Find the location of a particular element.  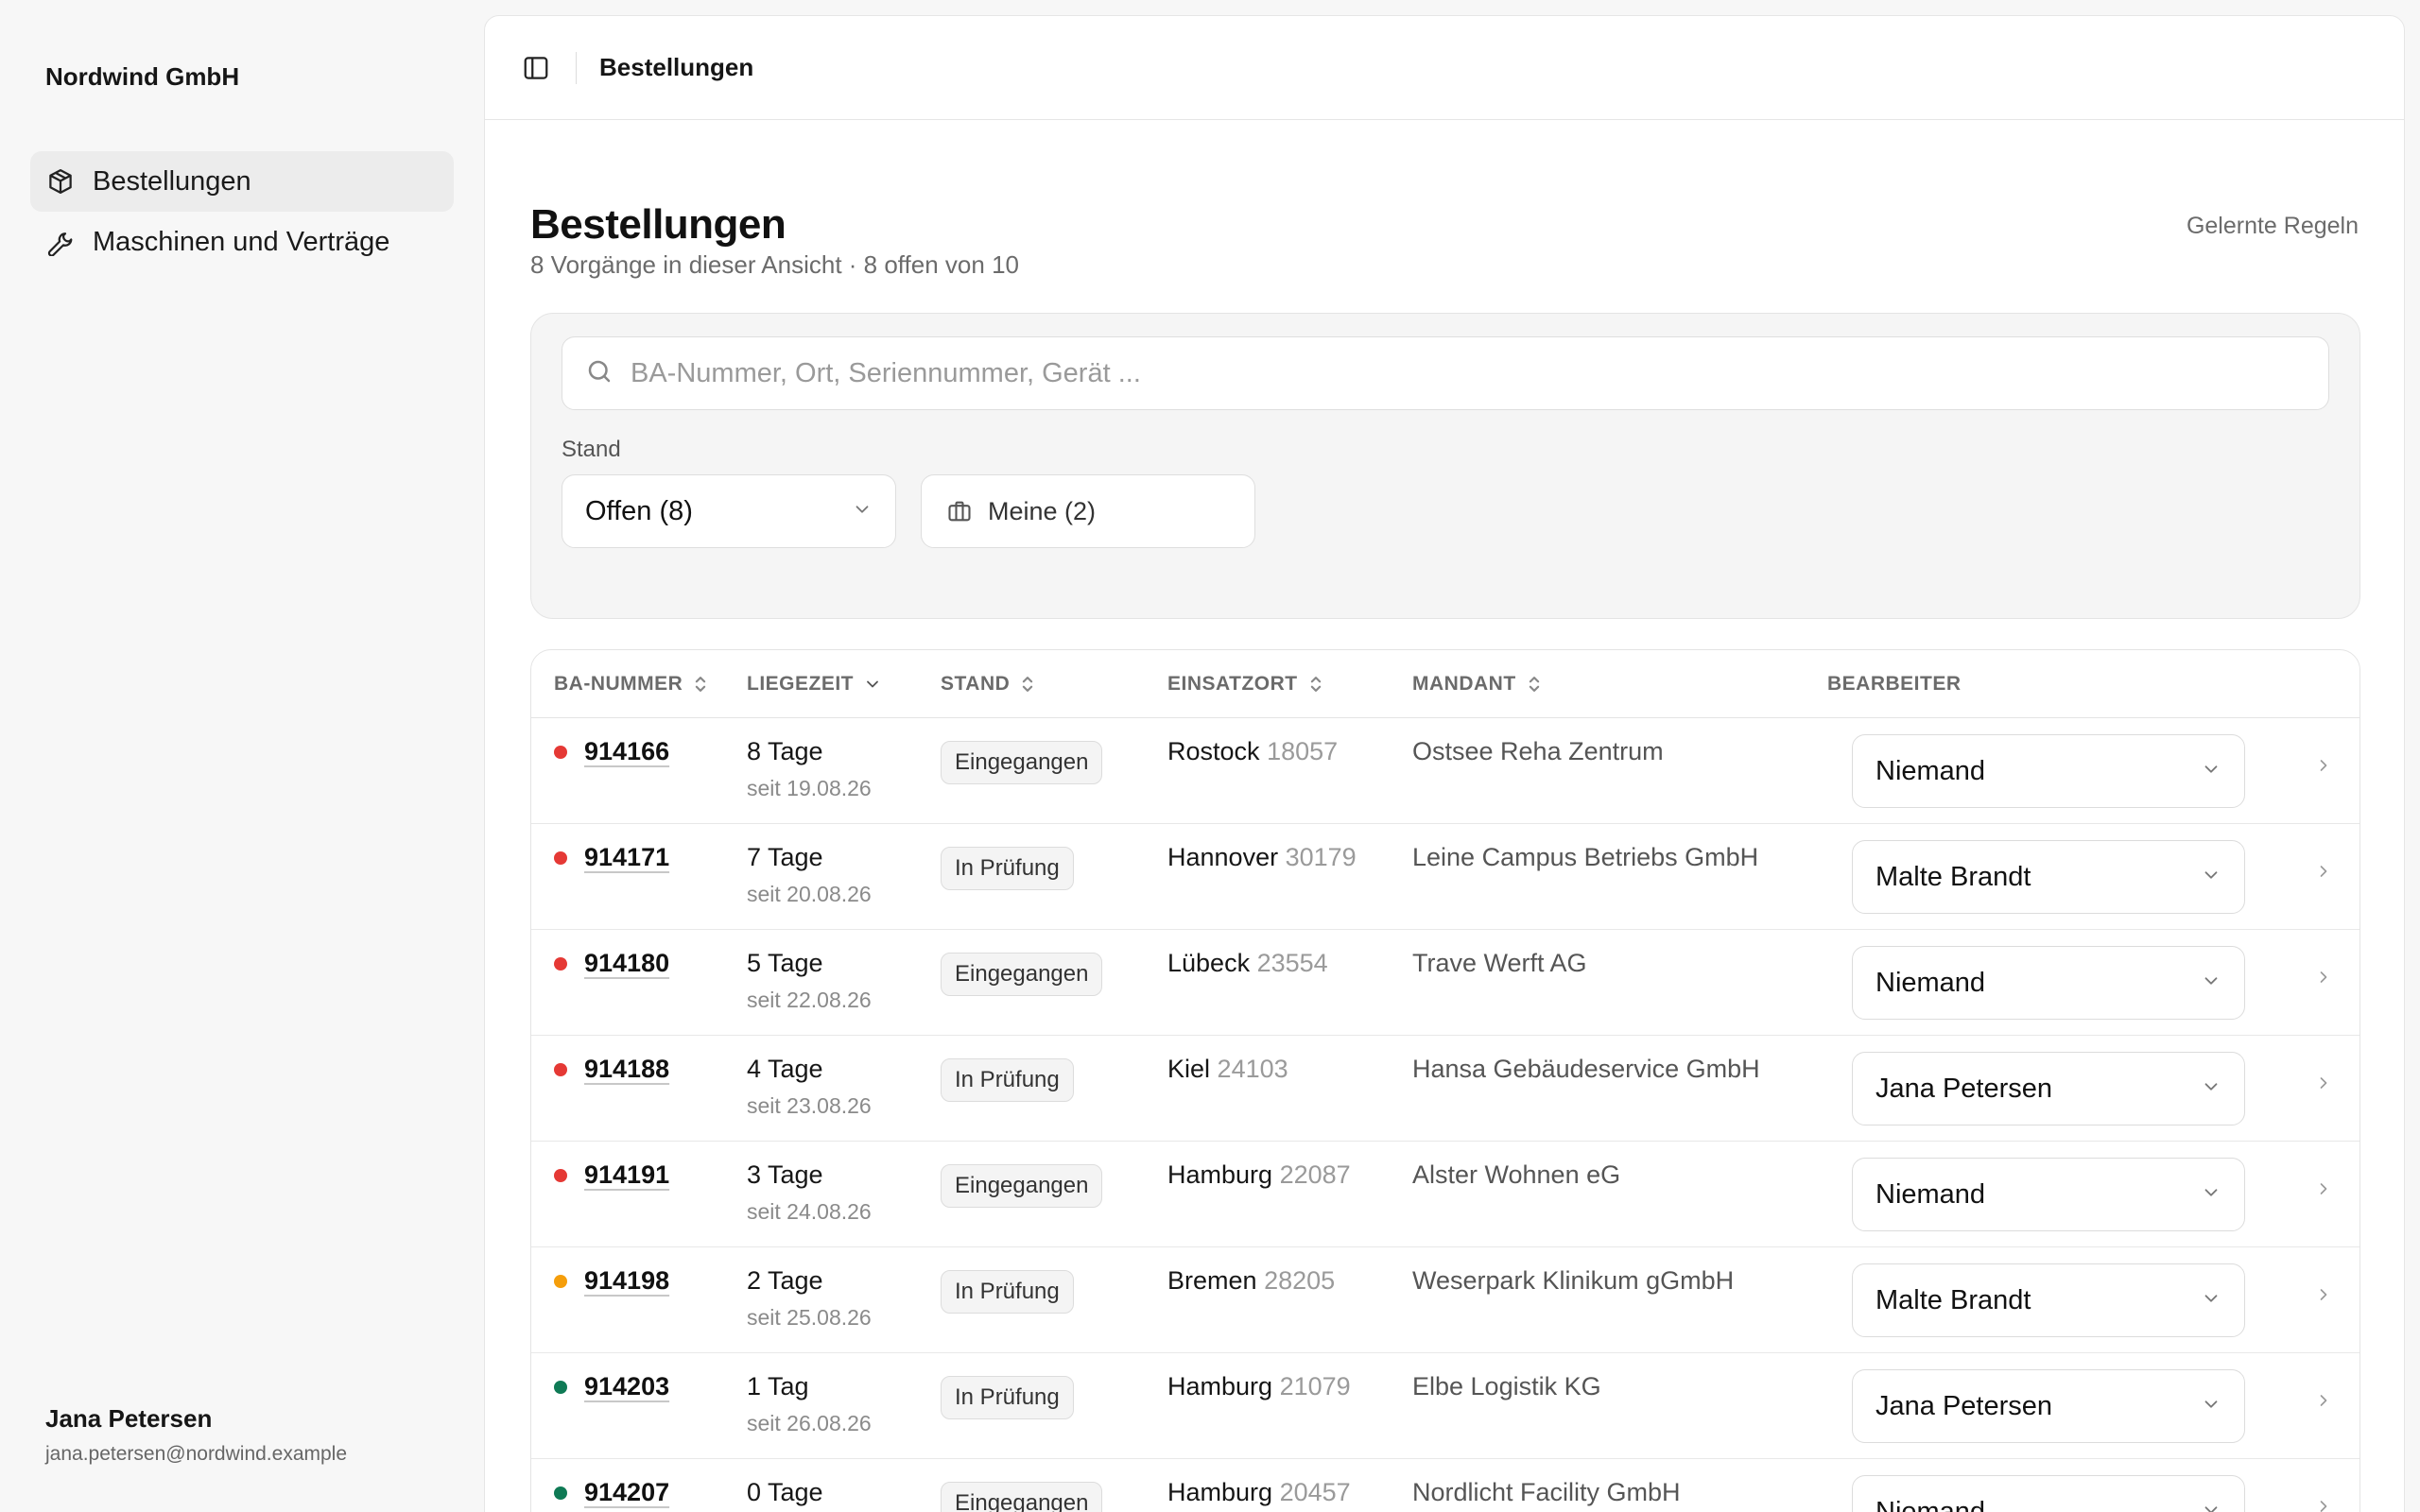

liegezeit-value: 0 Tage is located at coordinates (785, 1492).